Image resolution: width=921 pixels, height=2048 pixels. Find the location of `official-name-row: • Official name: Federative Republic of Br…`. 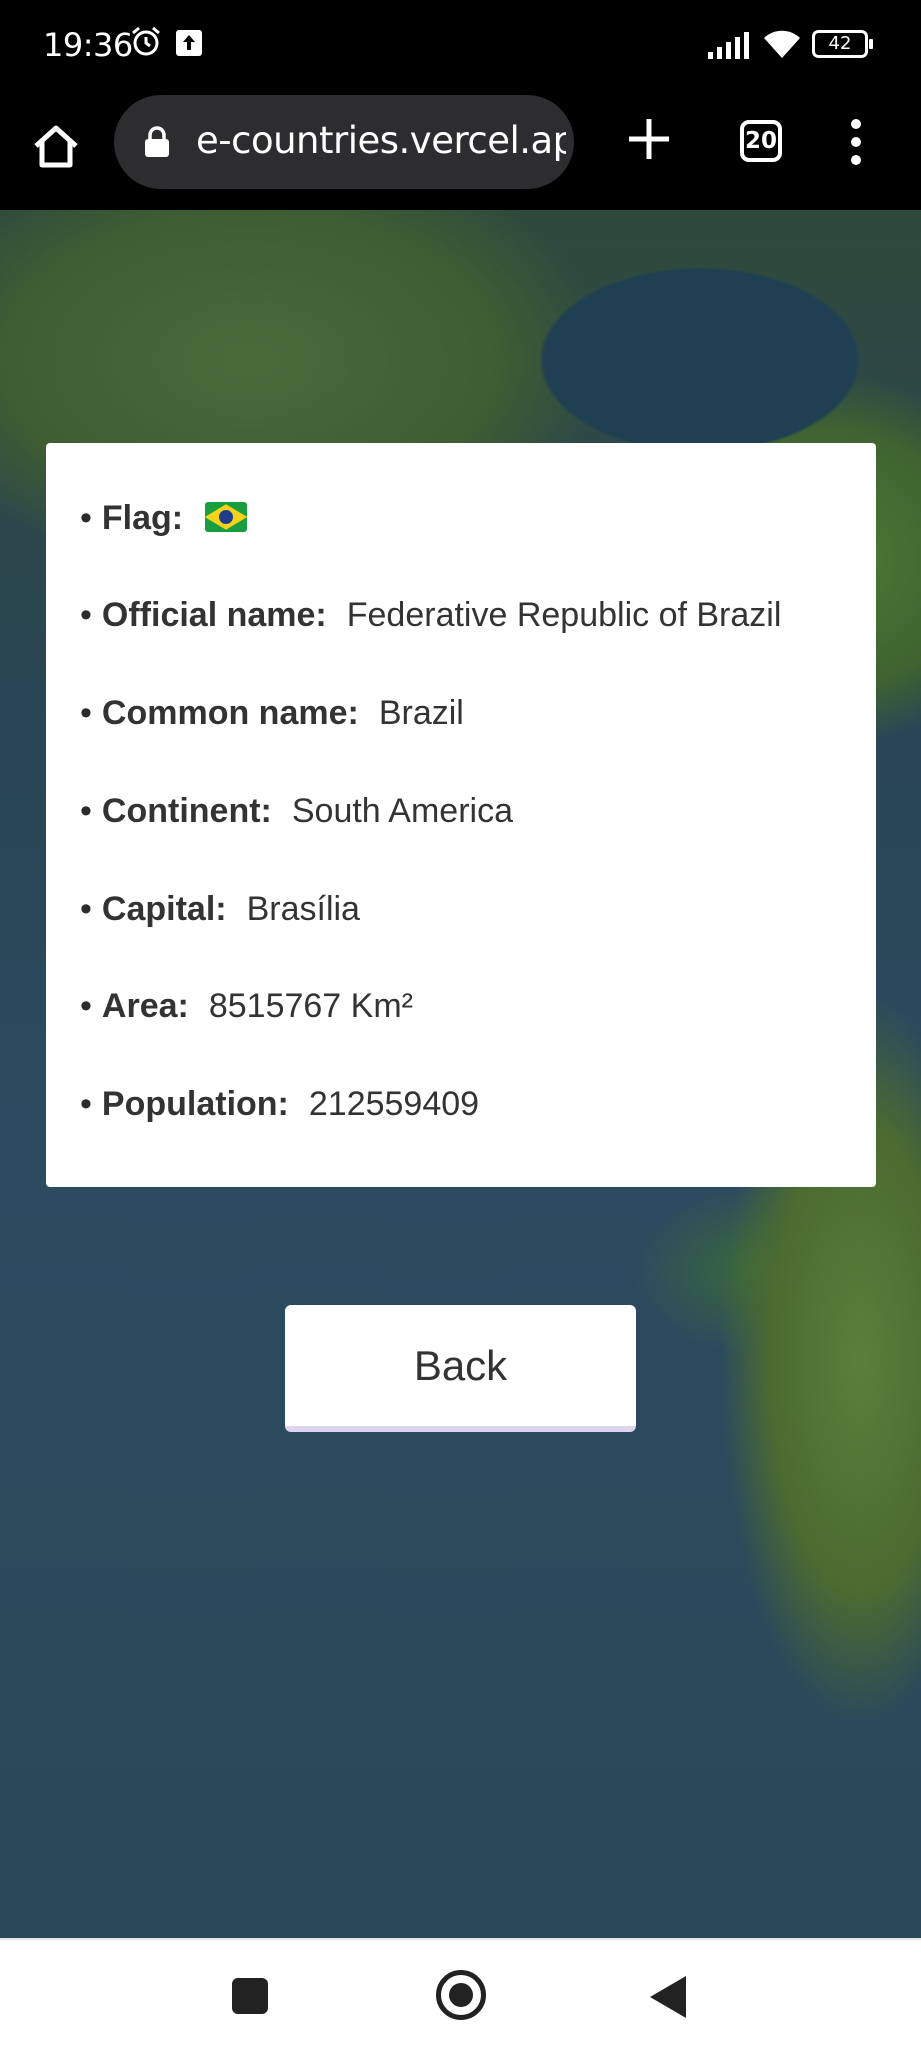

official-name-row: • Official name: Federative Republic of Br… is located at coordinates (431, 615).